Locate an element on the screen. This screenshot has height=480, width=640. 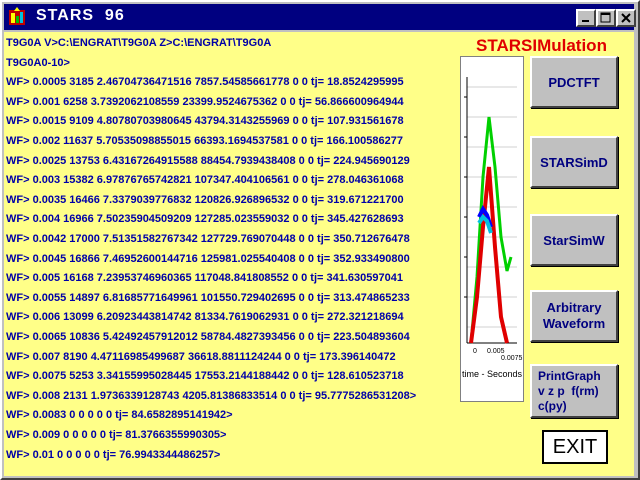
close-button is located at coordinates (626, 18).